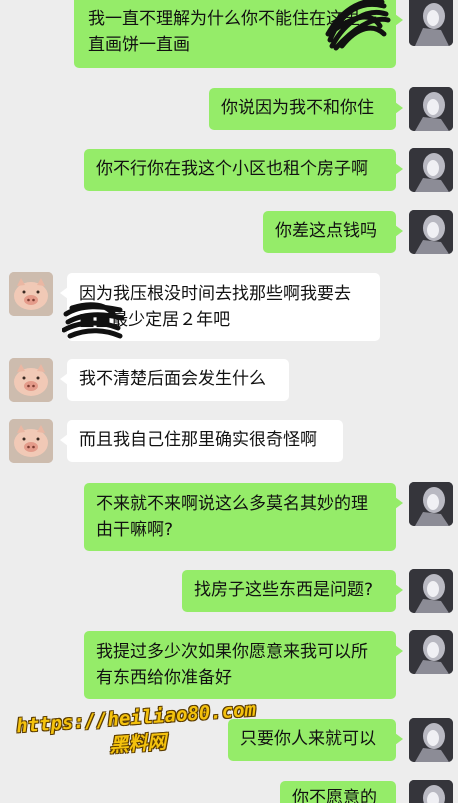 This screenshot has width=458, height=803. I want to click on message-text: 我不清楚后面会发生什么, so click(172, 379).